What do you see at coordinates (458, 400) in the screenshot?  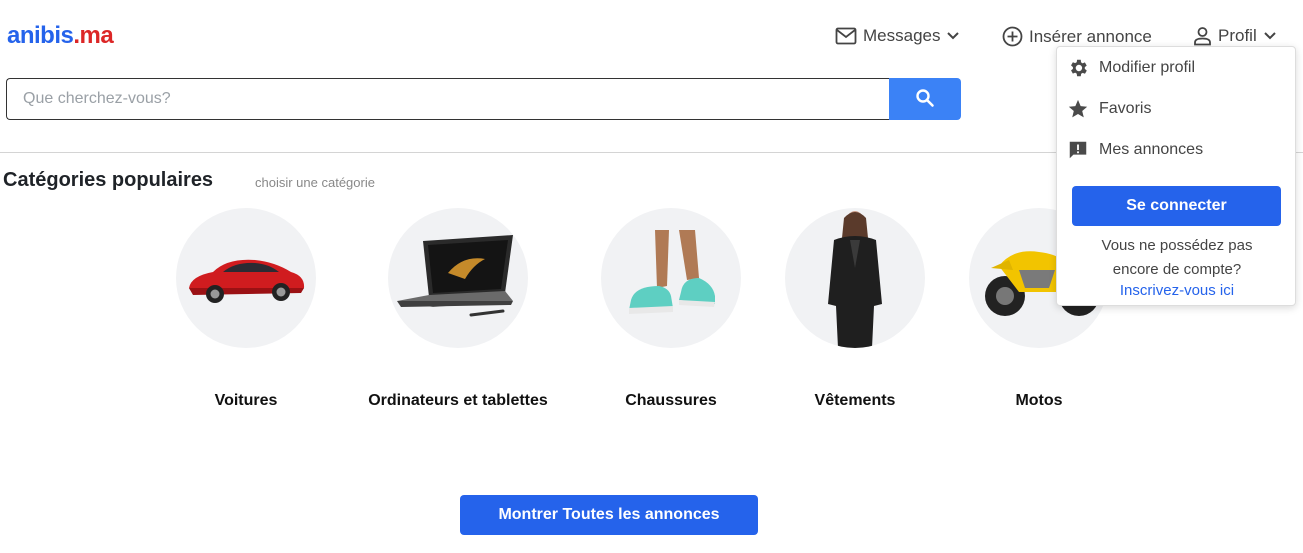 I see `category-label: Ordinateurs et tablettes` at bounding box center [458, 400].